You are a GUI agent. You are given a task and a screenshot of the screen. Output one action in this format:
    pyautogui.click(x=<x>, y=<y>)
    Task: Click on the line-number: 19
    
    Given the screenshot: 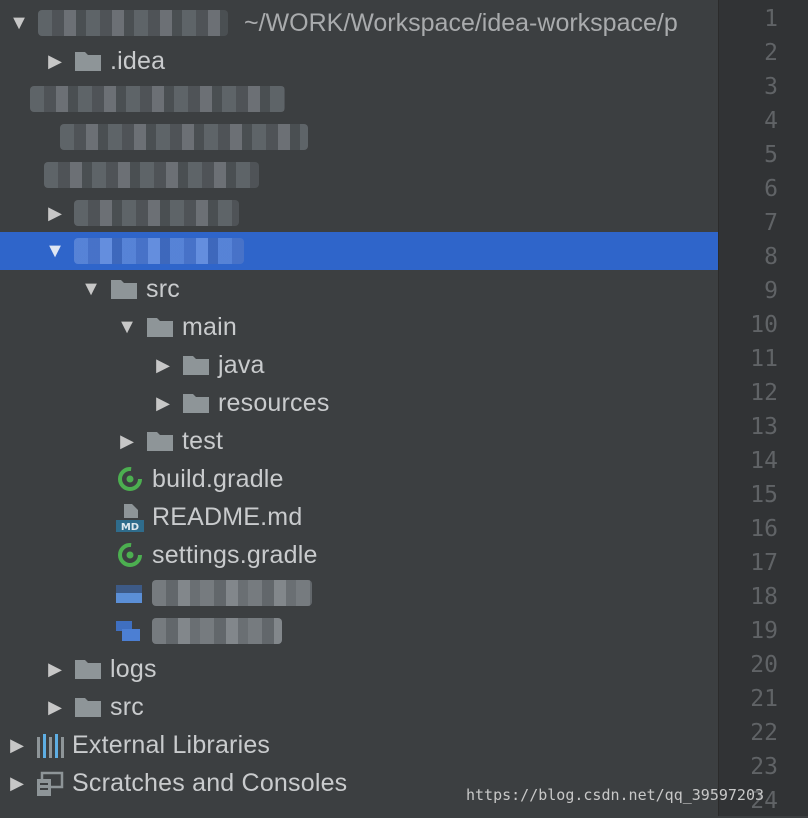 What is the action you would take?
    pyautogui.click(x=764, y=631)
    